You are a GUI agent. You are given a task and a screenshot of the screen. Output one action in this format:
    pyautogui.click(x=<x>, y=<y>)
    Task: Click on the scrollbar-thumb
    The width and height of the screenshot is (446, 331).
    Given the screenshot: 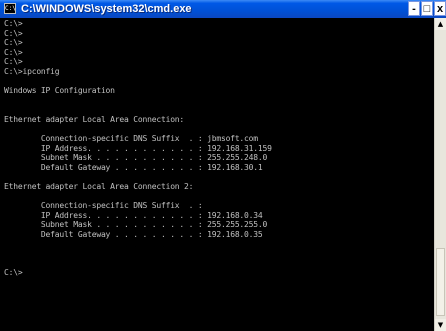 What is the action you would take?
    pyautogui.click(x=440, y=282)
    